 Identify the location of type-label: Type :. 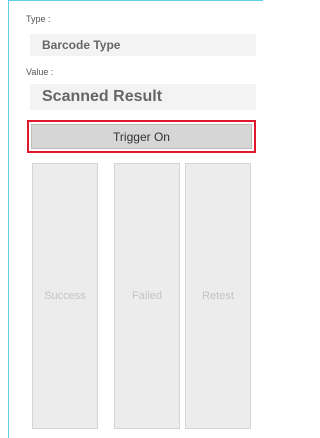
(38, 19).